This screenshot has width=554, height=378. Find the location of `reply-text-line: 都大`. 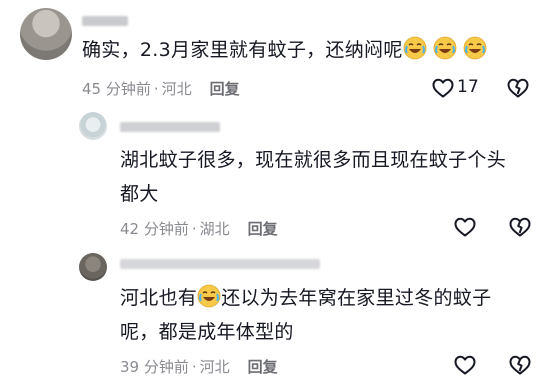

reply-text-line: 都大 is located at coordinates (139, 194).